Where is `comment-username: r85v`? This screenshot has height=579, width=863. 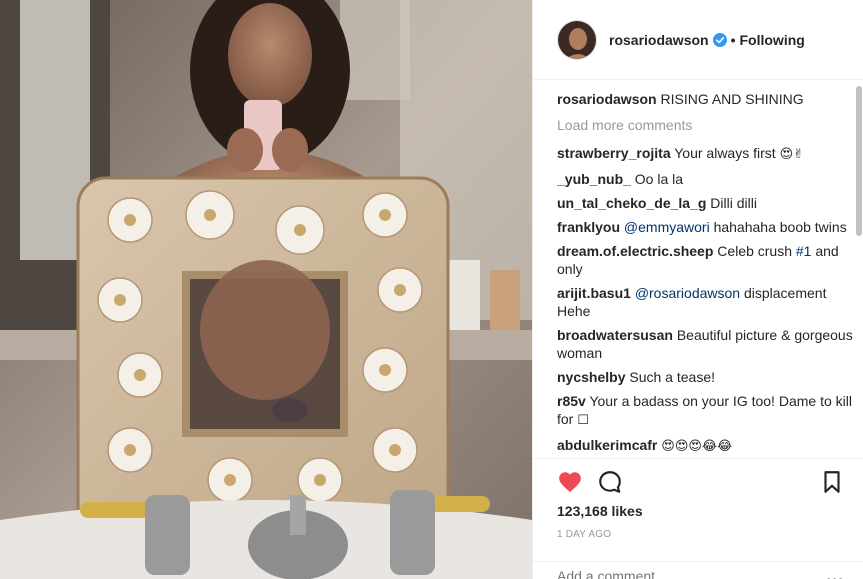 comment-username: r85v is located at coordinates (571, 401).